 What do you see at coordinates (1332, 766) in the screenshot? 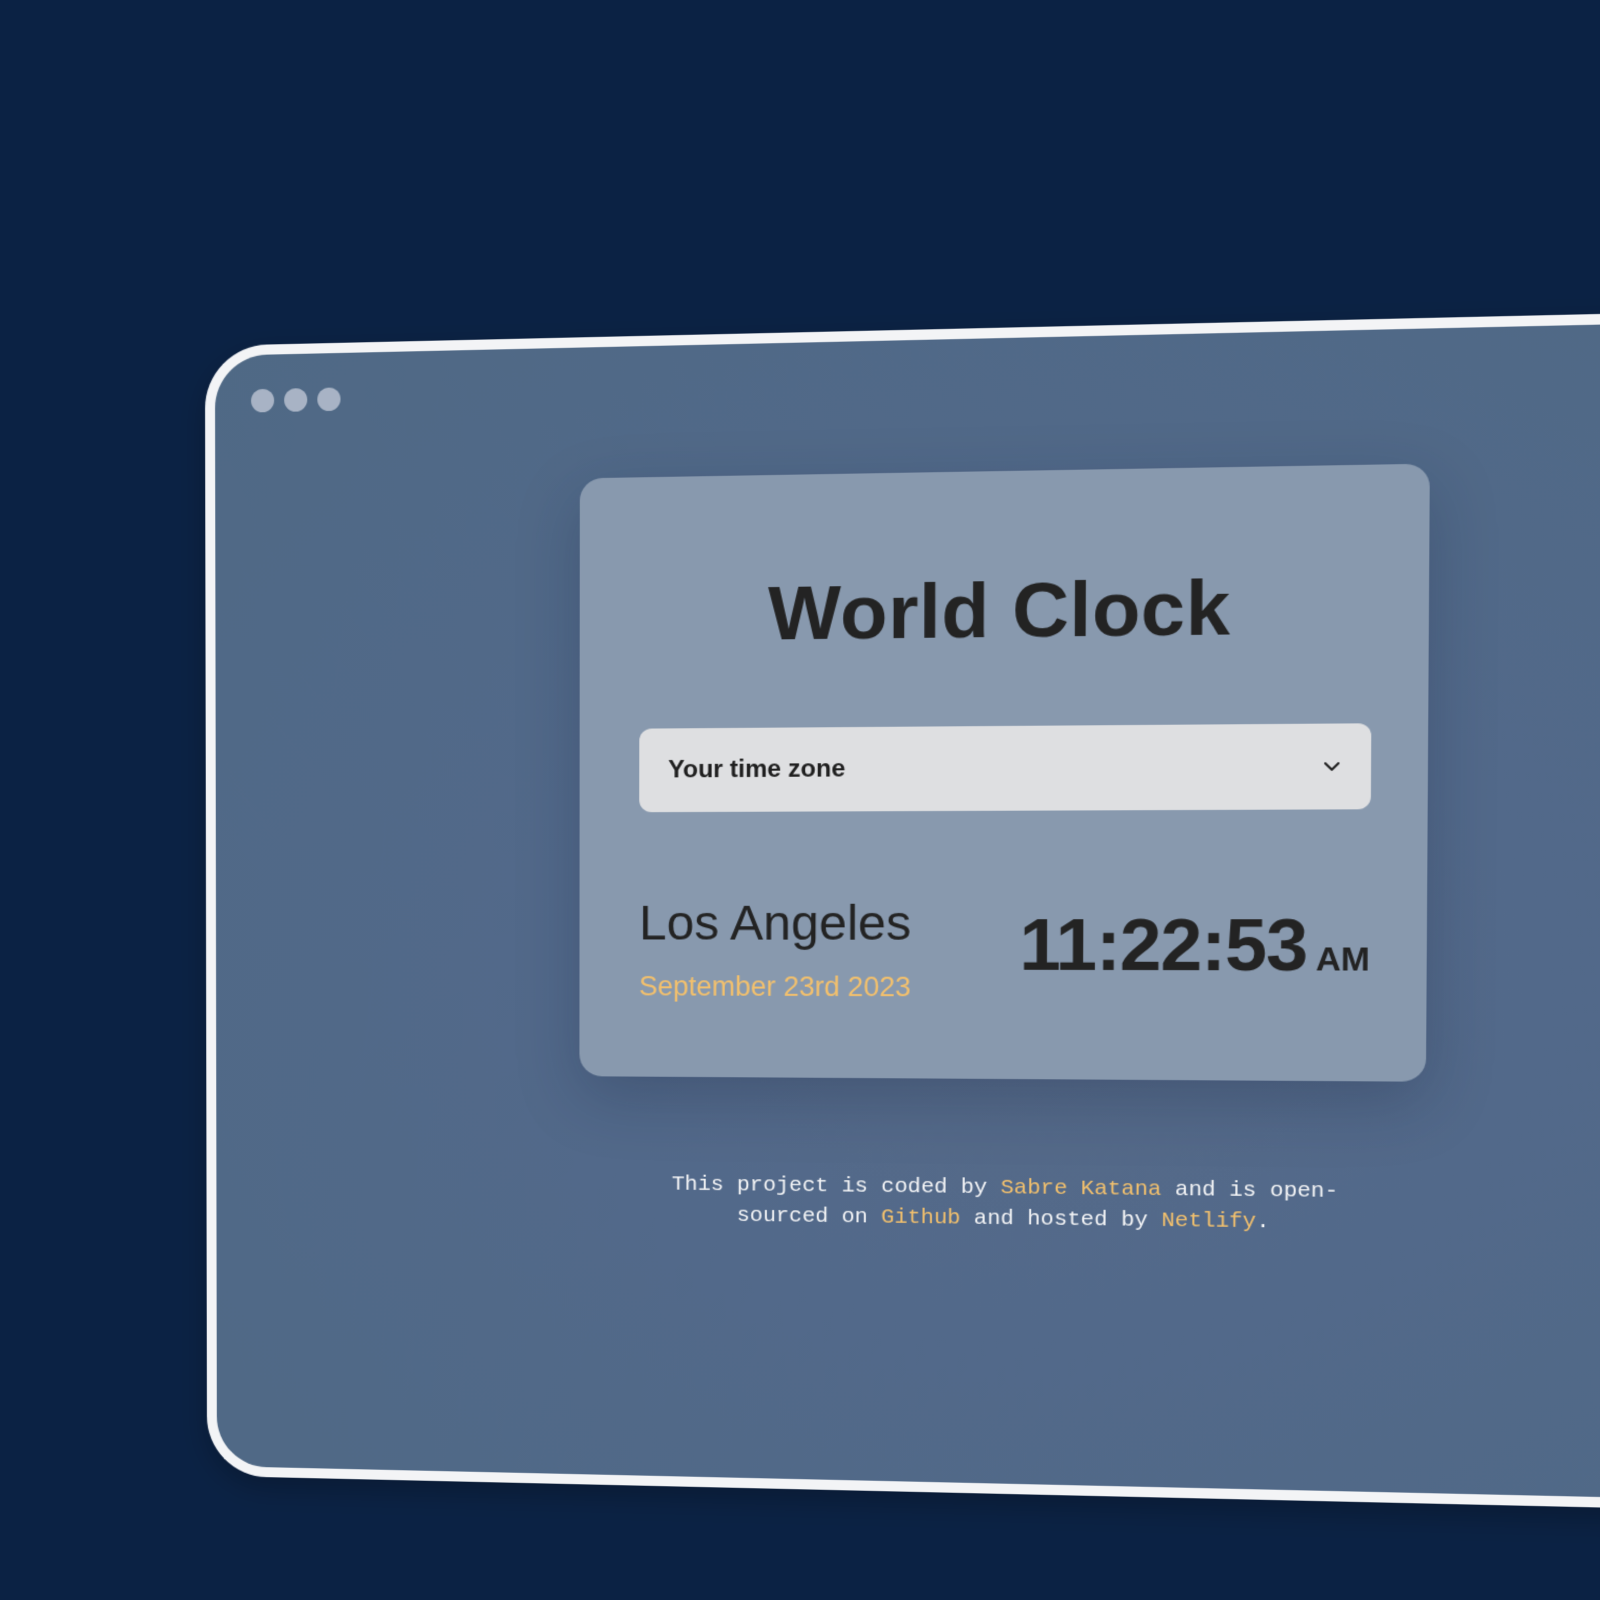
I see `chevron-down-icon` at bounding box center [1332, 766].